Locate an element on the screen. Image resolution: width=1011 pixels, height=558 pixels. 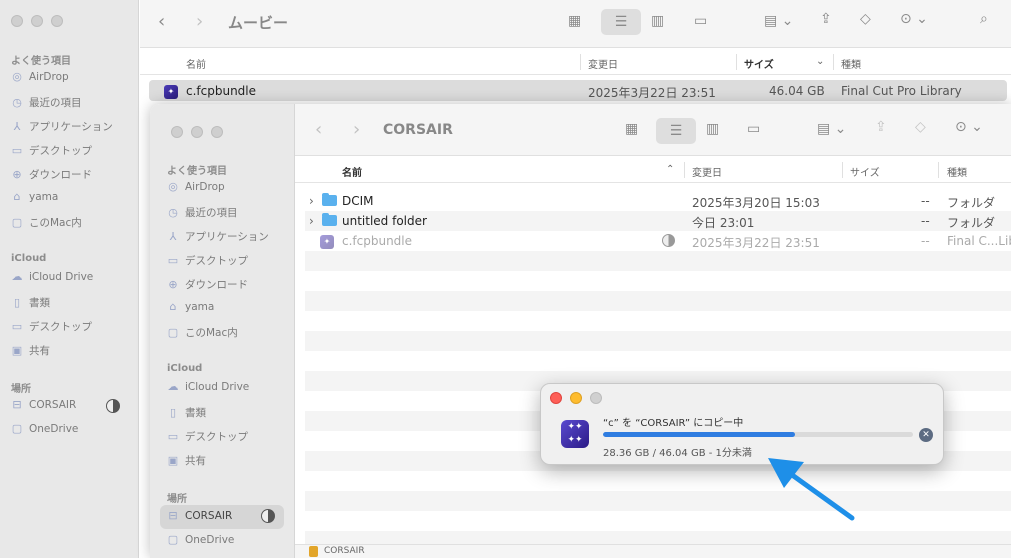
folder-icon: ▢ is located at coordinates (173, 332).